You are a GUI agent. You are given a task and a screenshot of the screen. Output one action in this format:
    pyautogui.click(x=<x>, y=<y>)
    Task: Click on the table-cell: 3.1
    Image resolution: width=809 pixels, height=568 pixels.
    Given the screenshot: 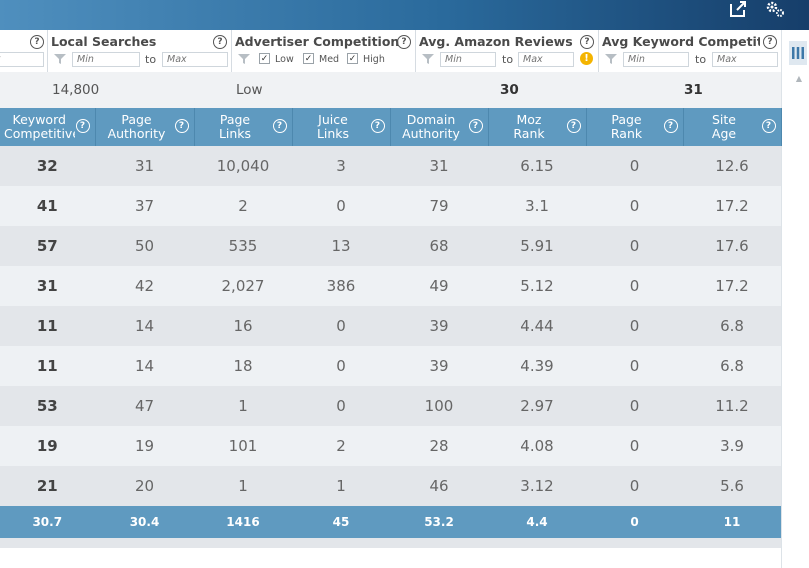 What is the action you would take?
    pyautogui.click(x=537, y=206)
    